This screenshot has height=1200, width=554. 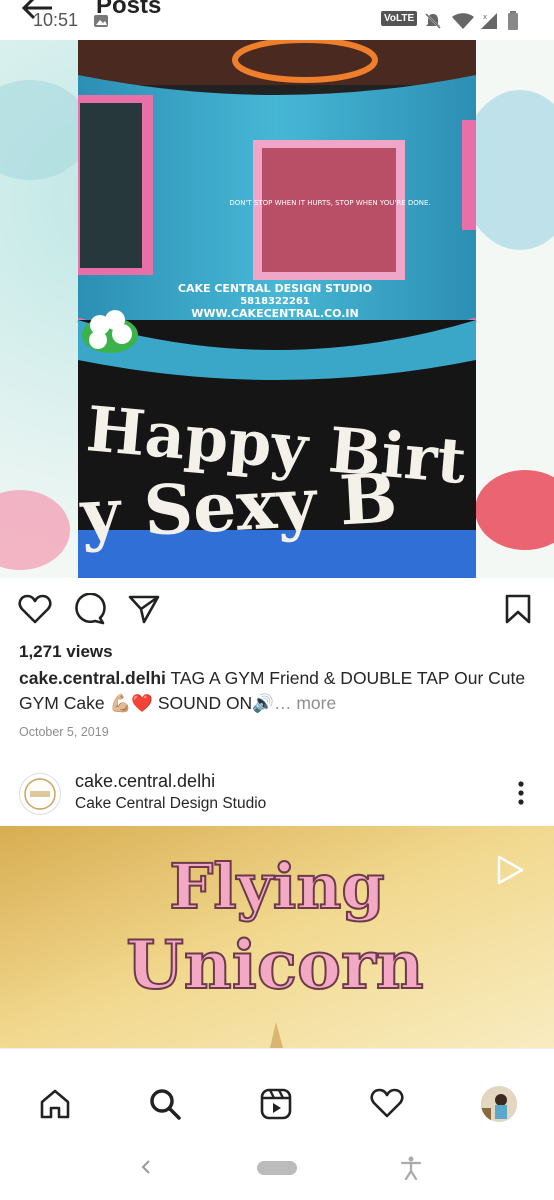 I want to click on wifi-icon, so click(x=463, y=21).